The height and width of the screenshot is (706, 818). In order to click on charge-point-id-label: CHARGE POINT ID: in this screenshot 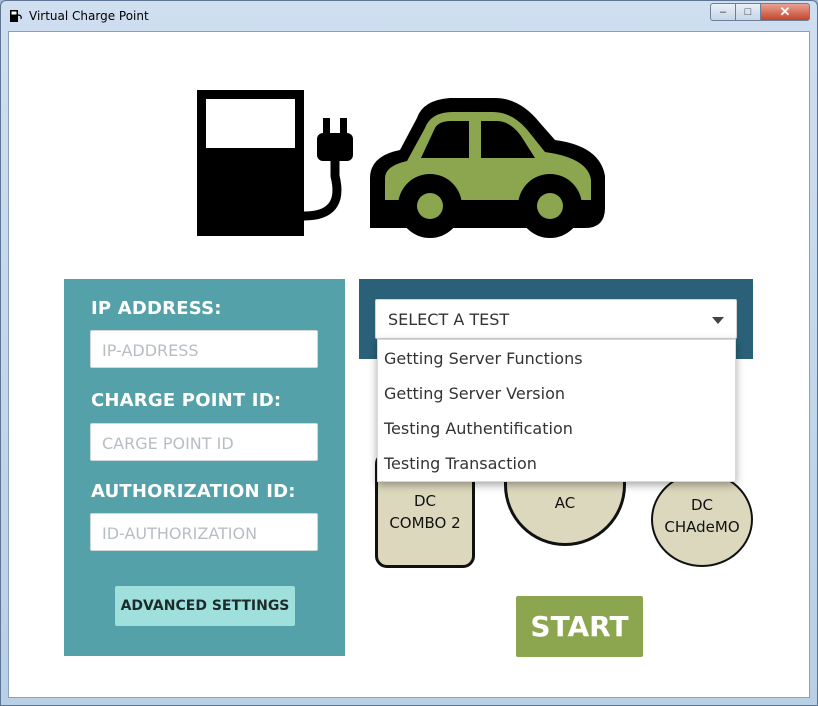, I will do `click(186, 400)`.